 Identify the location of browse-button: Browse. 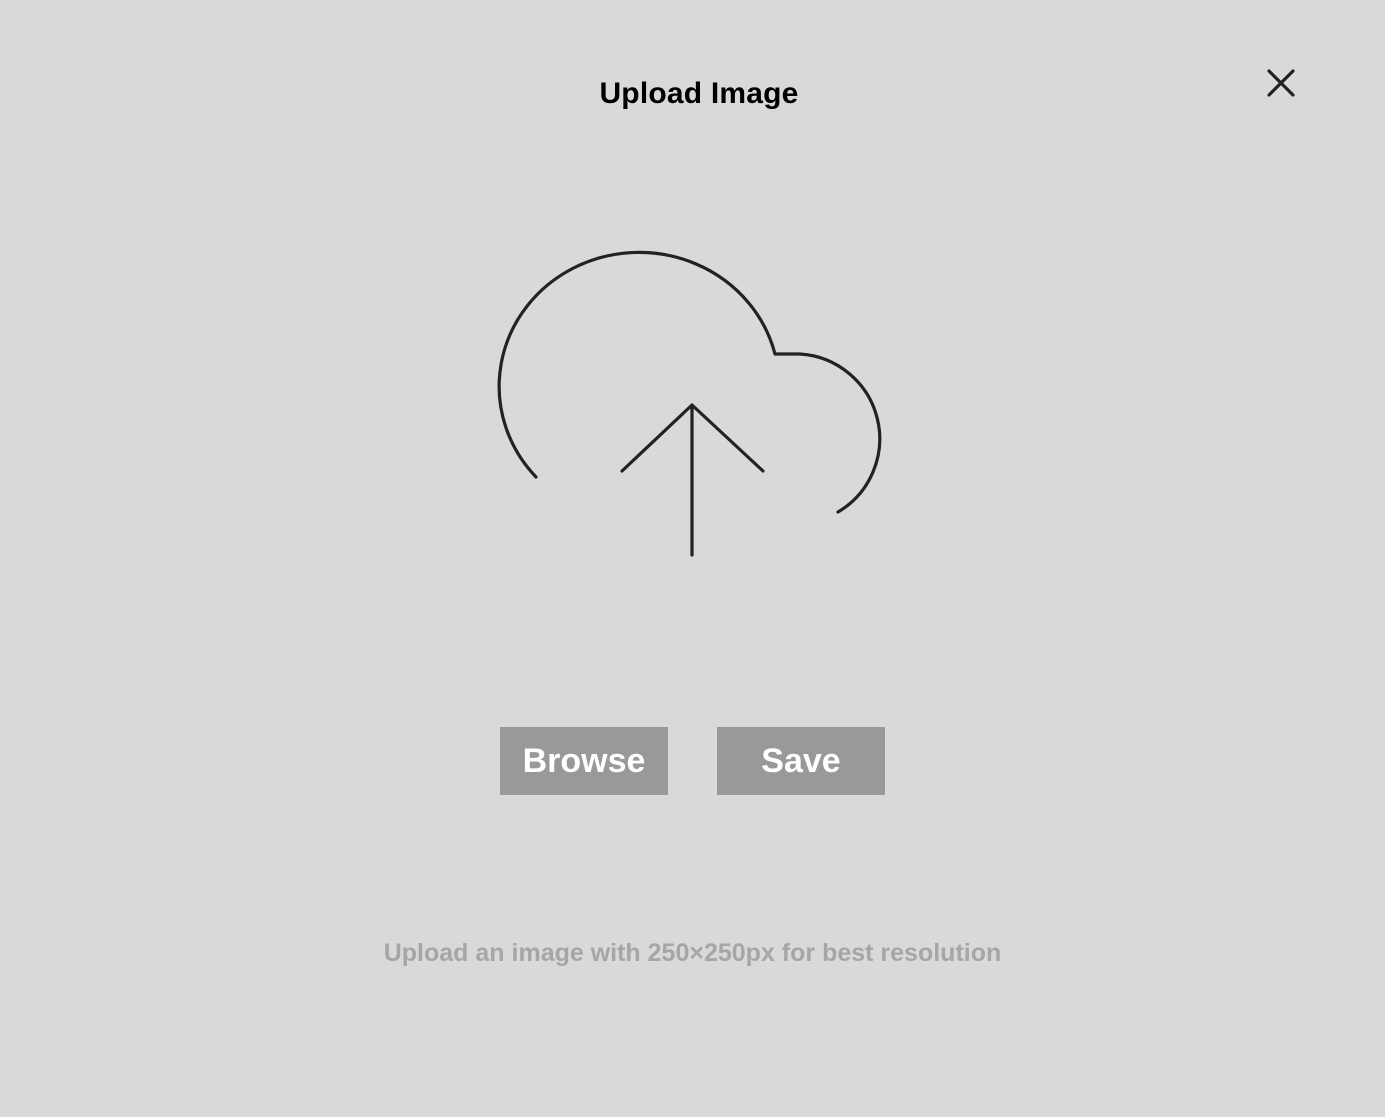
(584, 761).